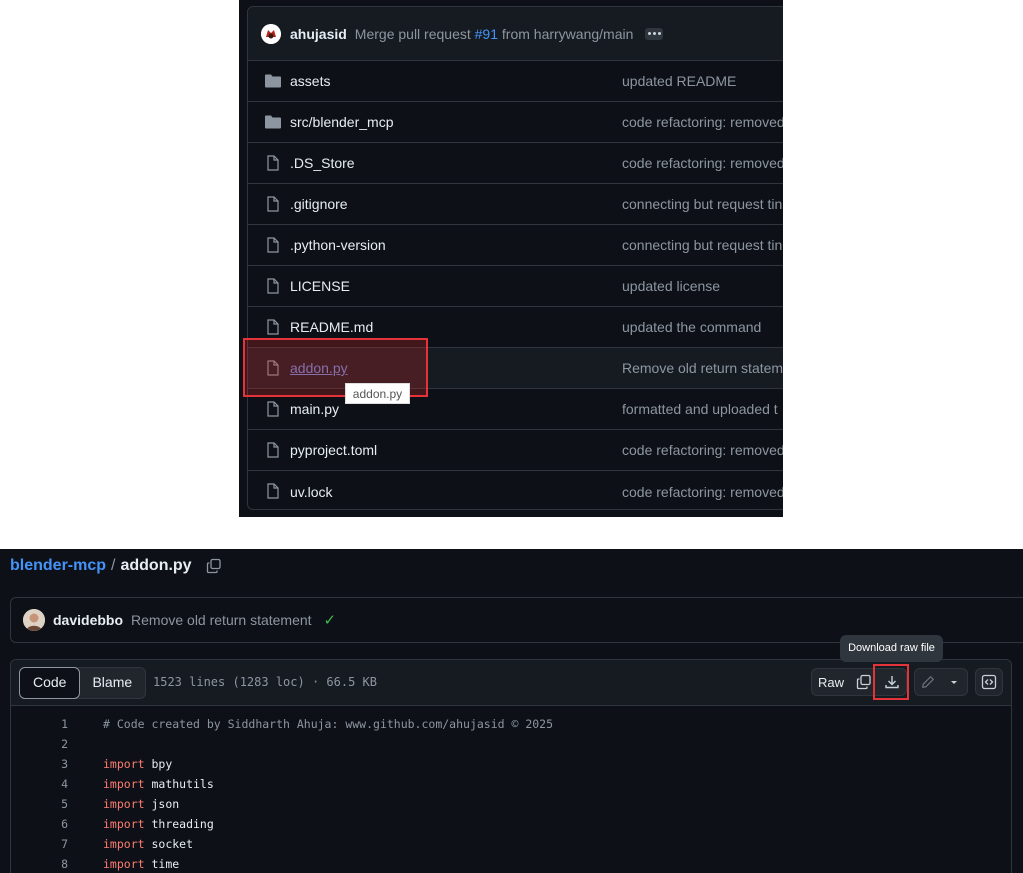 Image resolution: width=1023 pixels, height=873 pixels. I want to click on code-rest: threading, so click(179, 824).